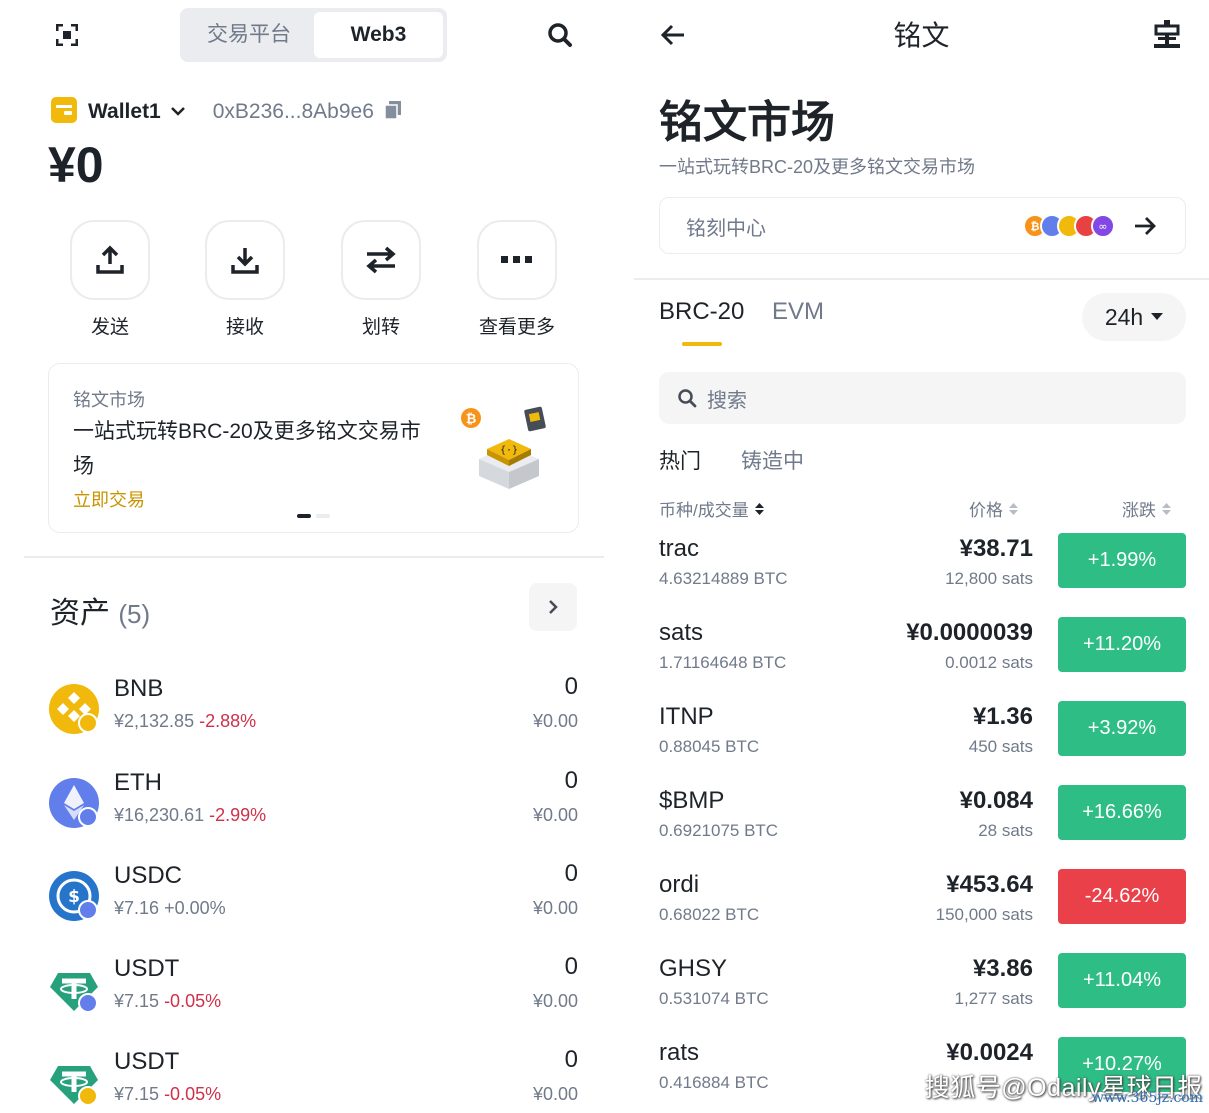 This screenshot has width=1209, height=1113. I want to click on sort-icon, so click(1013, 508).